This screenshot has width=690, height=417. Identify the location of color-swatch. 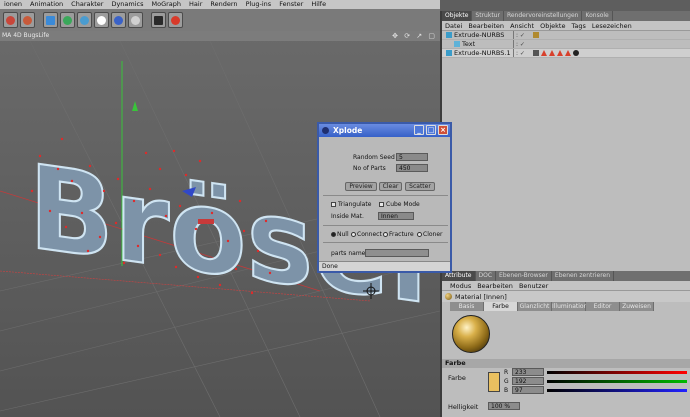
(494, 382).